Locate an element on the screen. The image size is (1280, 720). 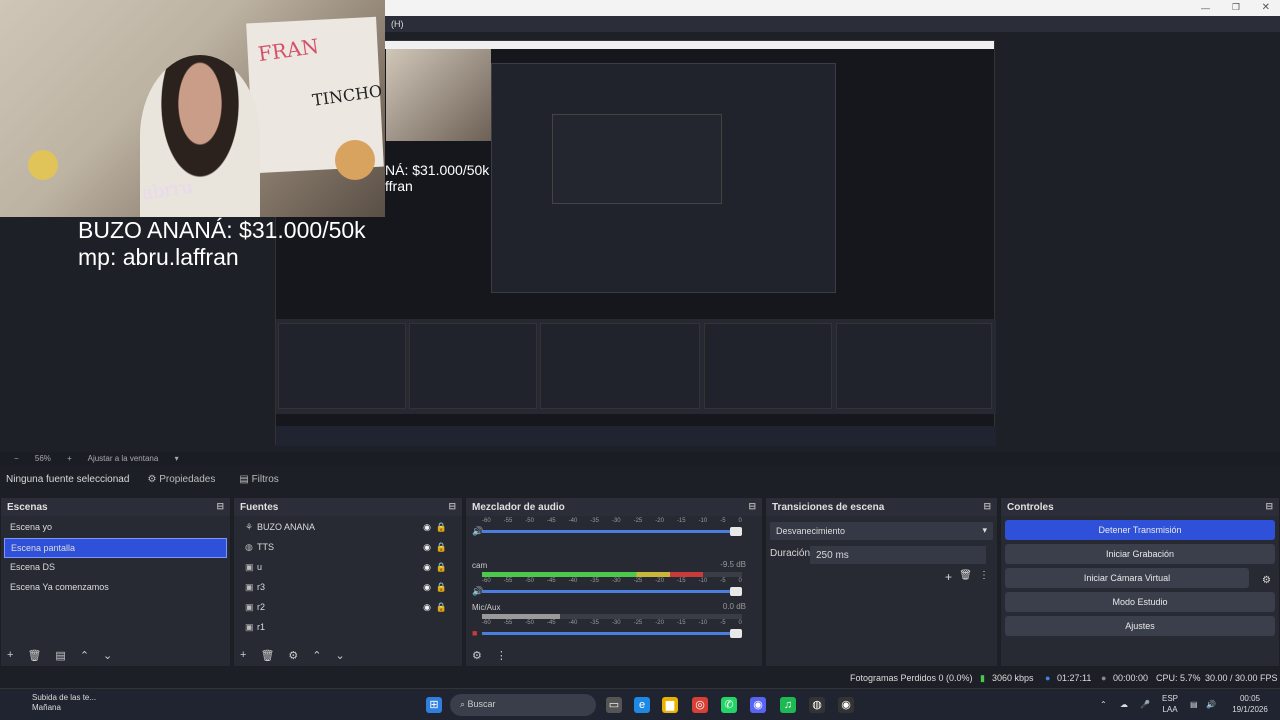
start-virtual-camera-button: Iniciar Cámara Virtual is located at coordinates (1127, 578).